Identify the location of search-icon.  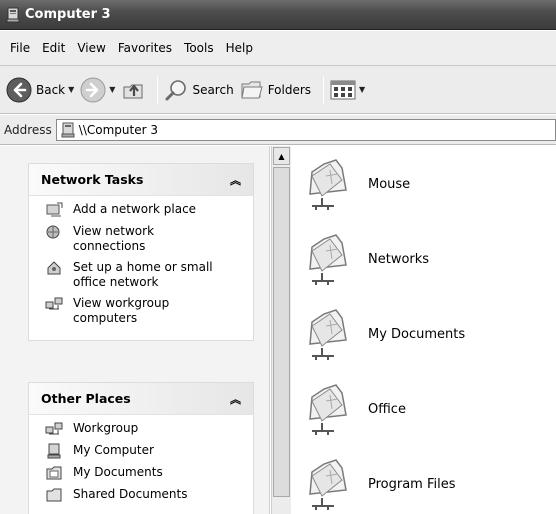
(176, 89).